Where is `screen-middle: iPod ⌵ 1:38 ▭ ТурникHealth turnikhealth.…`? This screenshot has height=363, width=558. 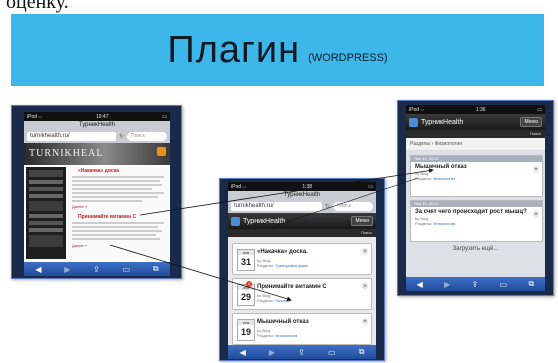 screen-middle: iPod ⌵ 1:38 ▭ ТурникHealth turnikhealth.… is located at coordinates (302, 270).